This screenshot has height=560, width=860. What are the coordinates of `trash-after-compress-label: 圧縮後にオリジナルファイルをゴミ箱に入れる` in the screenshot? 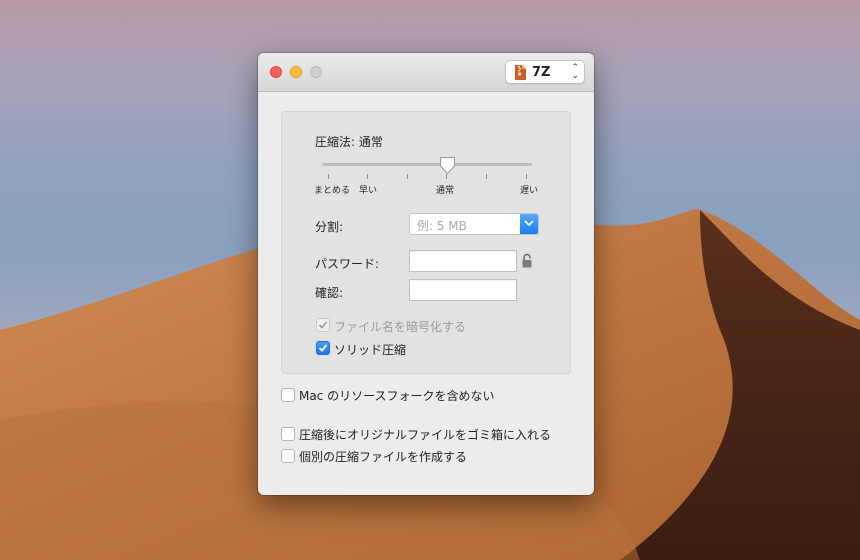 It's located at (425, 435).